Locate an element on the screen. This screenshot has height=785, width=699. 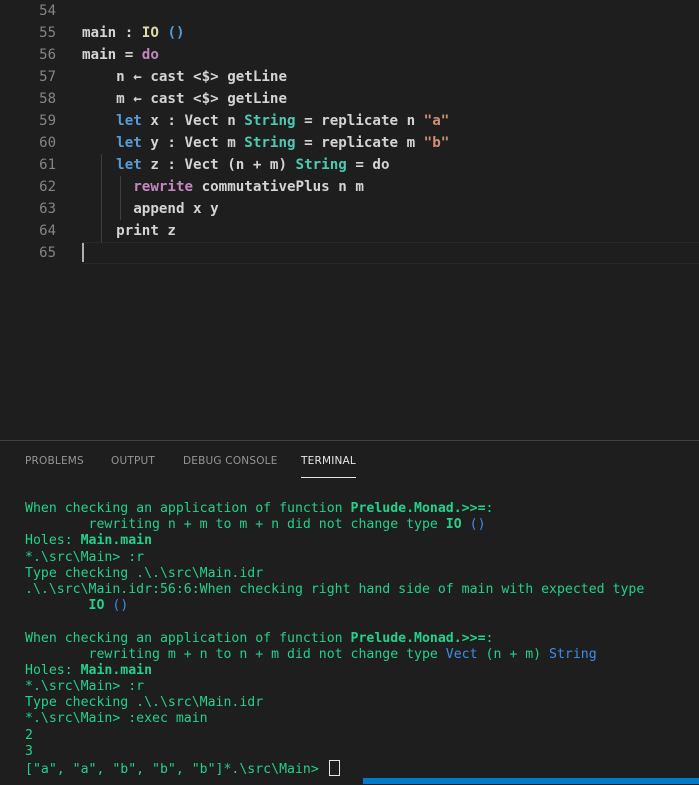
terminal-text: Vect is located at coordinates (461, 654).